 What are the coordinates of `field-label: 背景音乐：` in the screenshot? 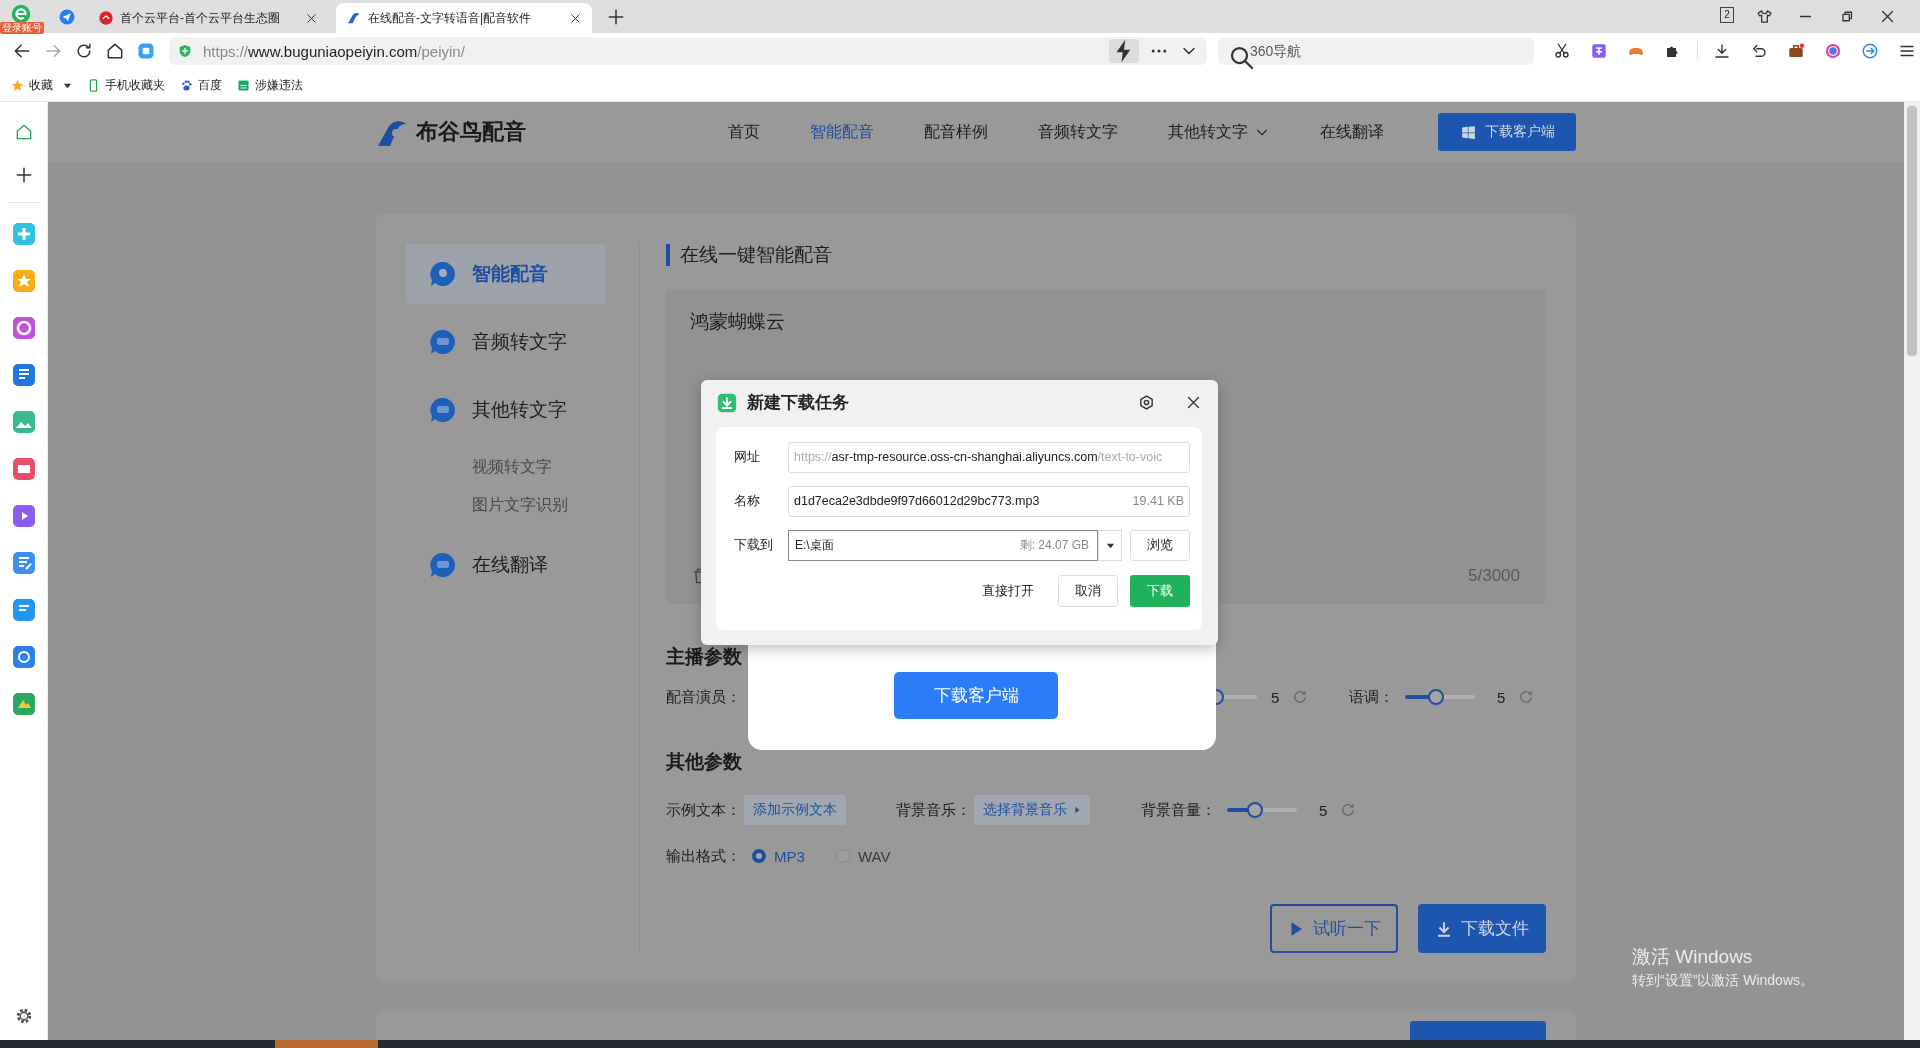 It's located at (934, 810).